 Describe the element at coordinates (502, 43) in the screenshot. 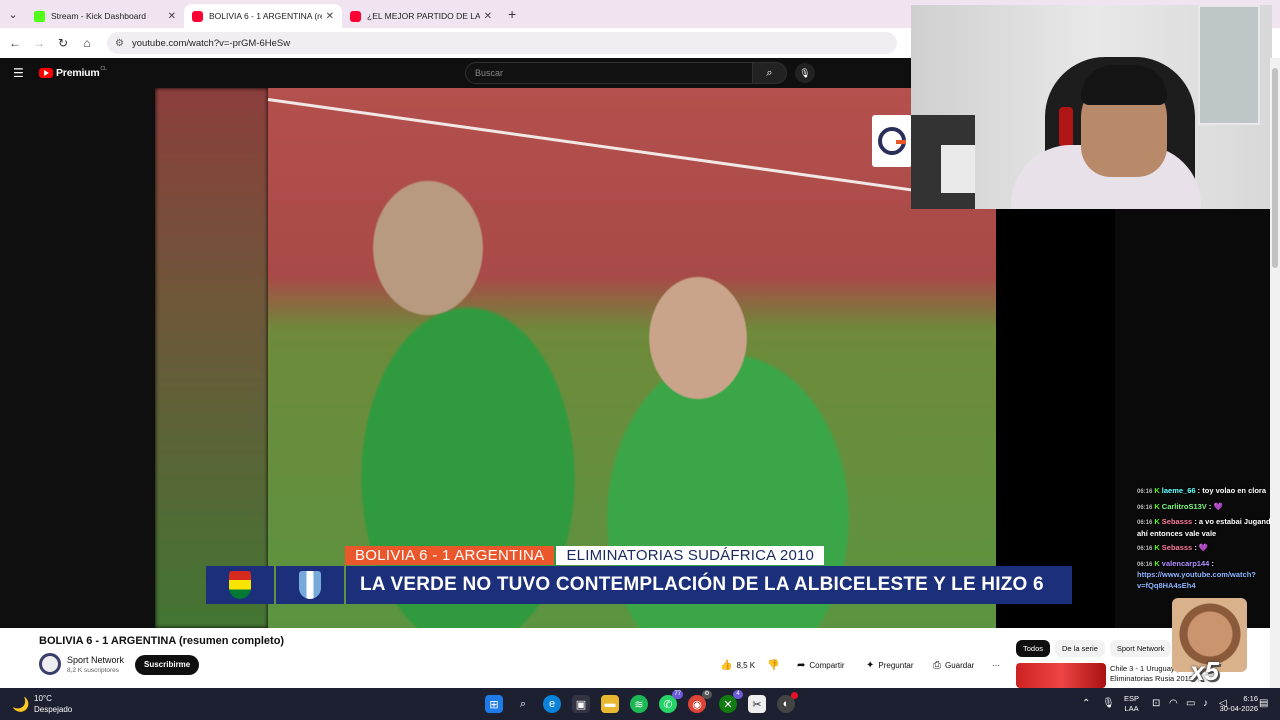

I see `url-field: ⚙ youtube.com/watch?v=-prGM-6HeSw` at that location.